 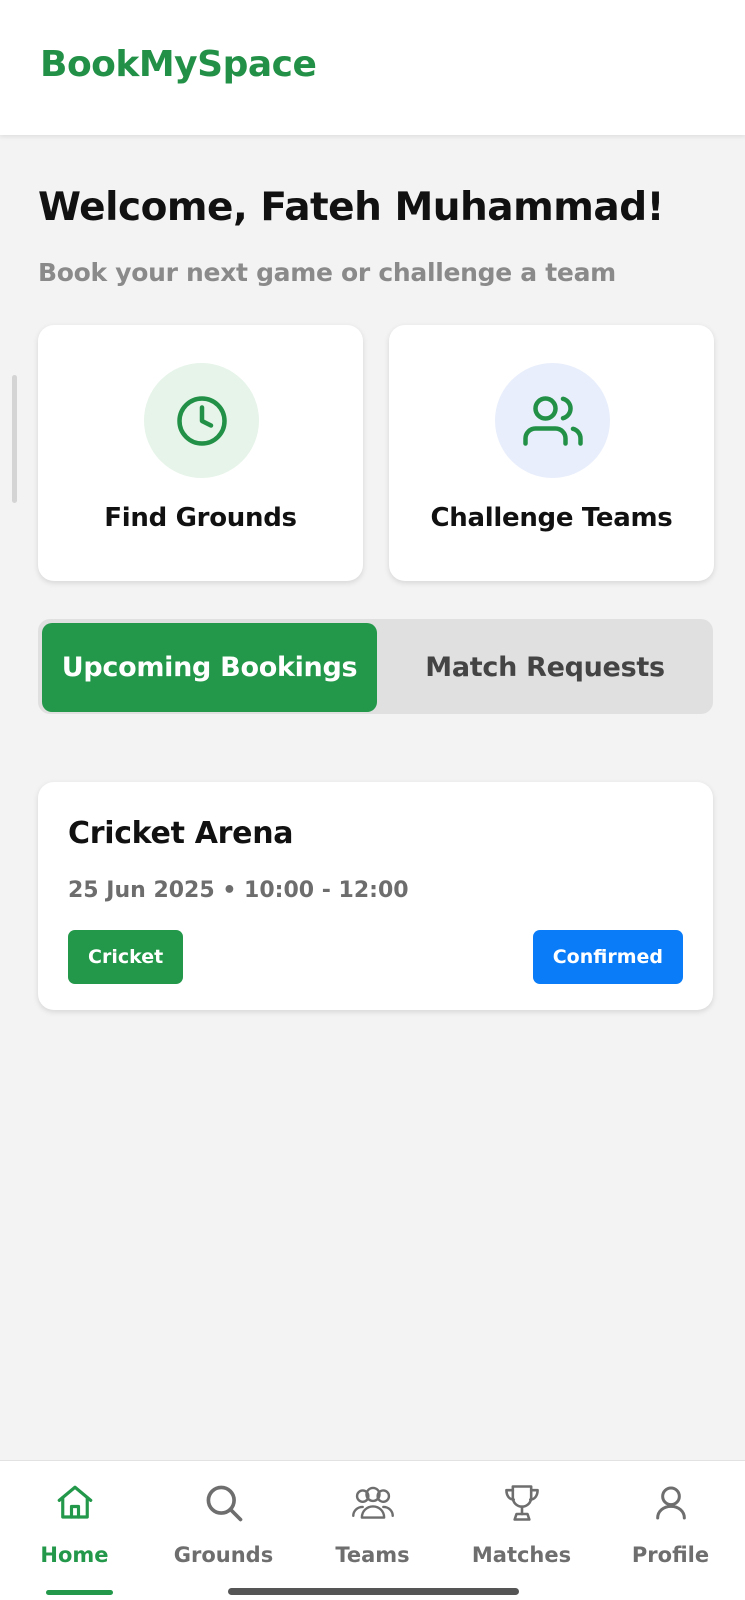 I want to click on users-icon, so click(x=552, y=420).